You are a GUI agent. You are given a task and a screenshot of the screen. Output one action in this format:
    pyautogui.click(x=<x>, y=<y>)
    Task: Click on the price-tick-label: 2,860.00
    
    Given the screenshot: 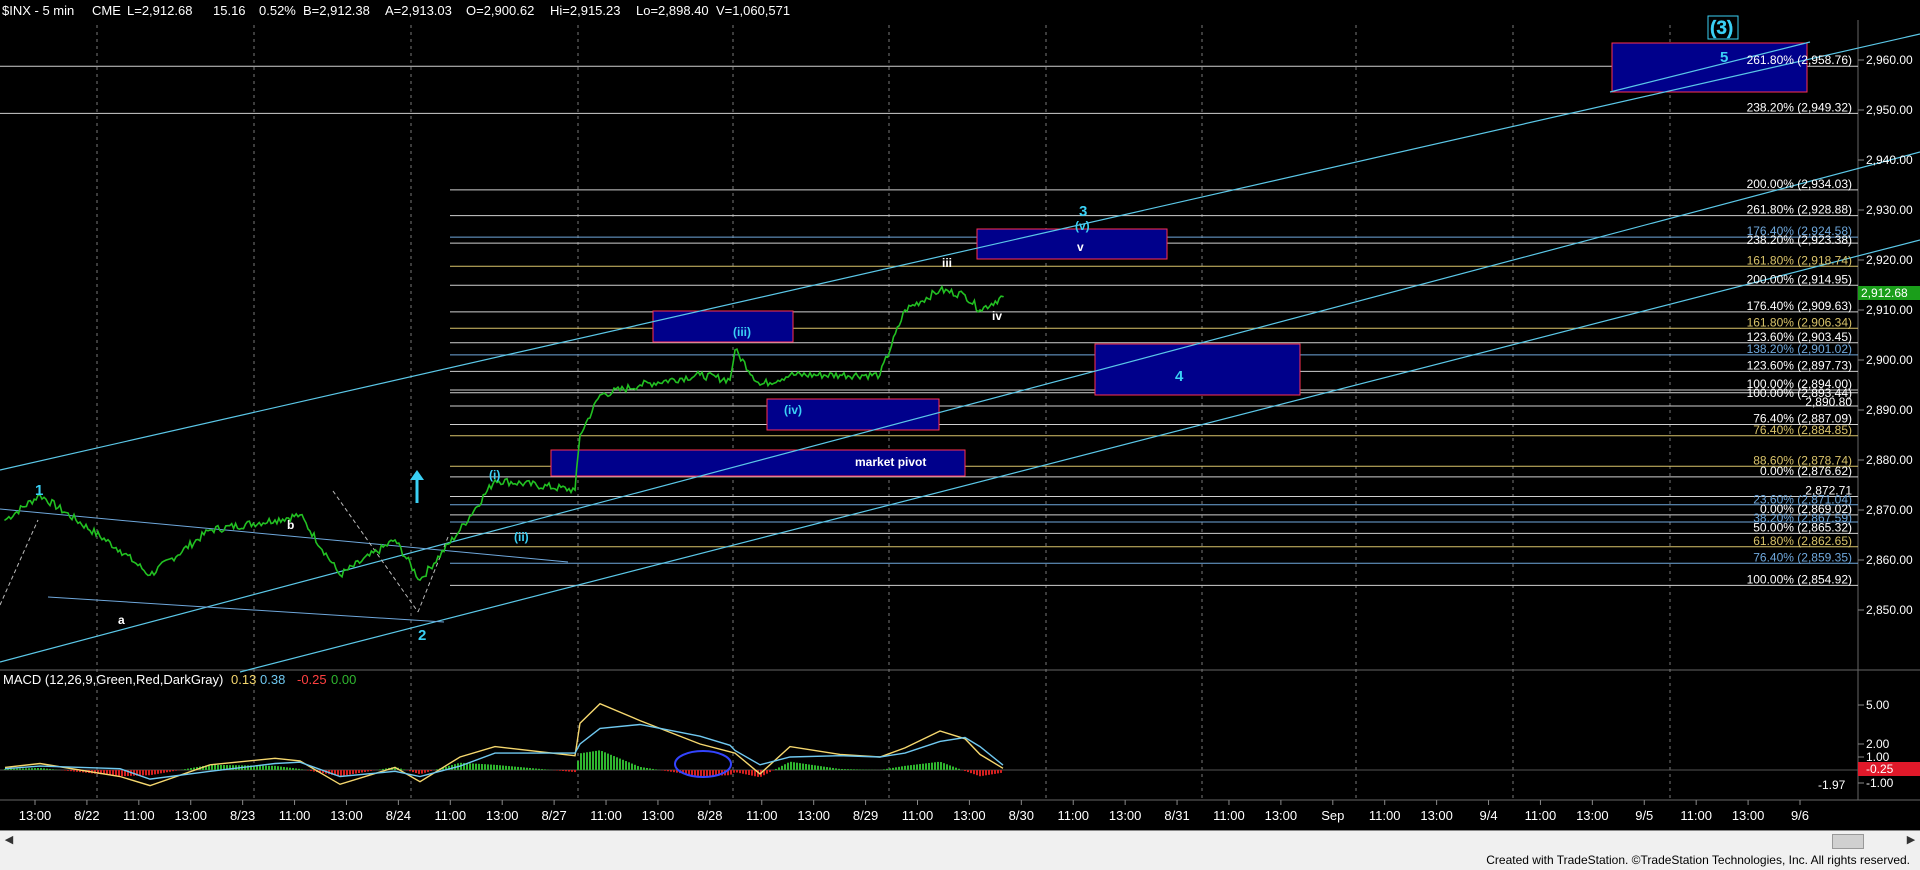 What is the action you would take?
    pyautogui.click(x=1889, y=560)
    